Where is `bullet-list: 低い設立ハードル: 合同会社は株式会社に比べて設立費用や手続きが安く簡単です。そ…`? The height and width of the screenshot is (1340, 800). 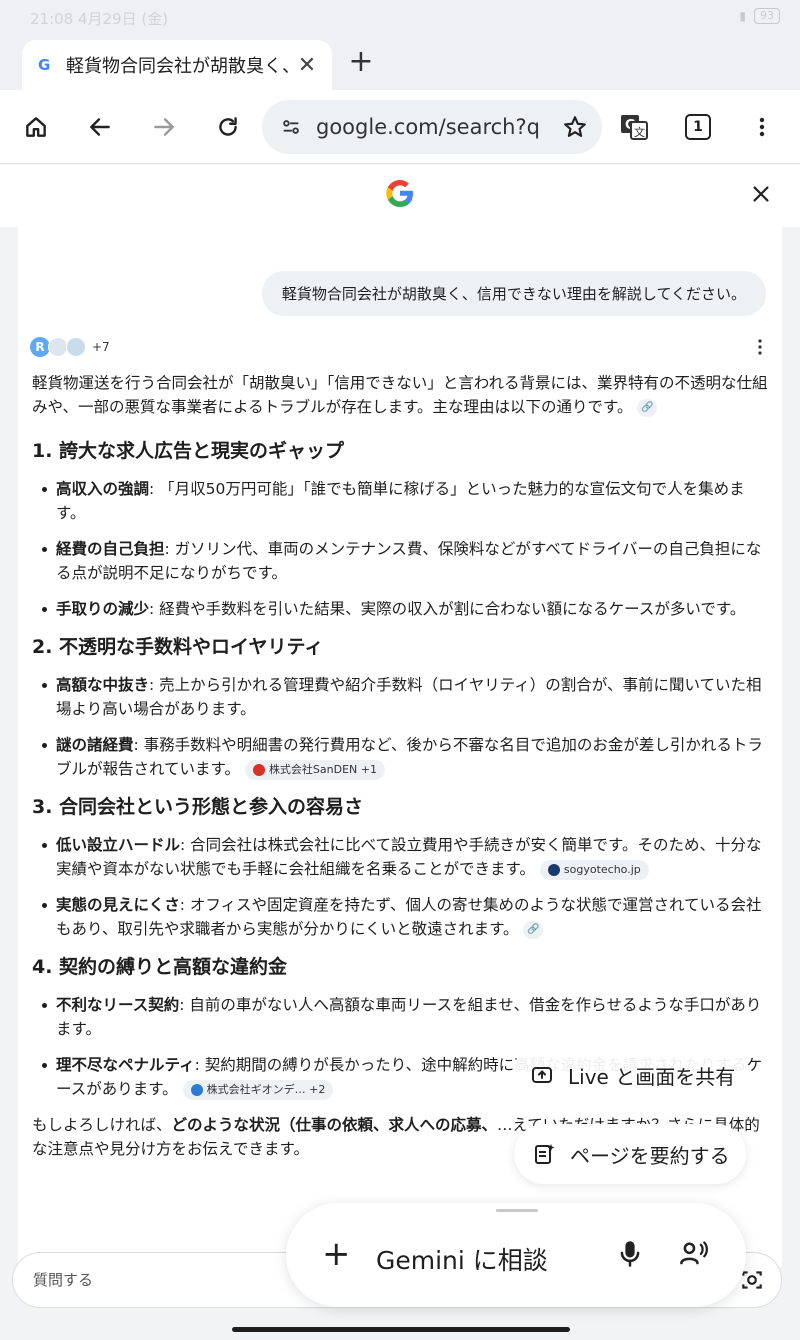
bullet-list: 低い設立ハードル: 合同会社は株式会社に比べて設立費用や手続きが安く簡単です。そ… is located at coordinates (401, 887).